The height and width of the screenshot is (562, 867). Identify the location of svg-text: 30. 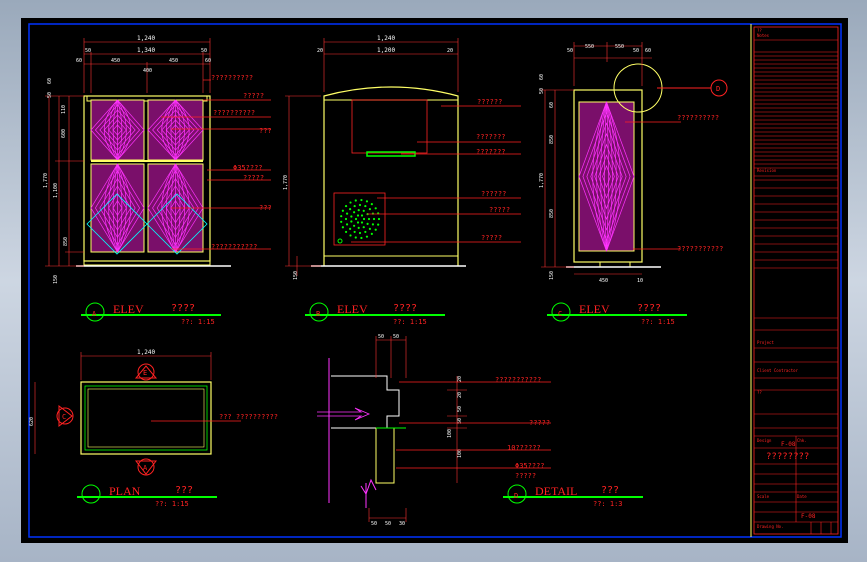
(402, 524).